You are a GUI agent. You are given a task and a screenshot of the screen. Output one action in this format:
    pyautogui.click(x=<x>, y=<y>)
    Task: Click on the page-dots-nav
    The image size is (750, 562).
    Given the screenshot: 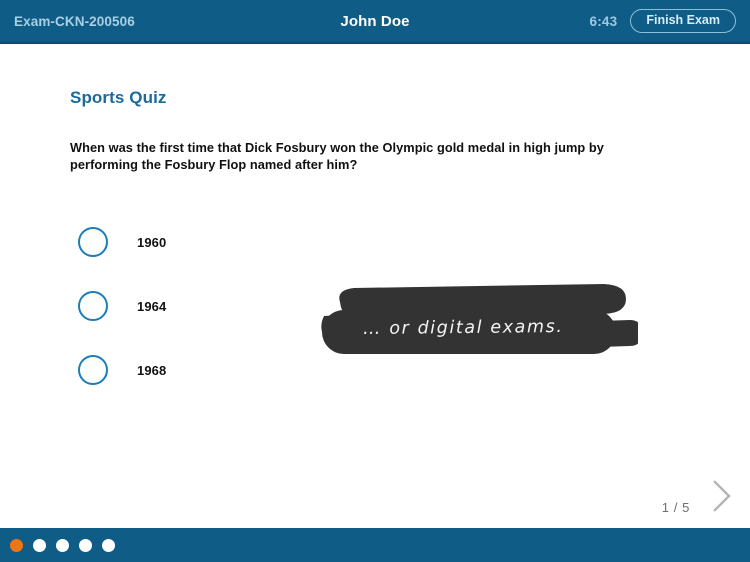 What is the action you would take?
    pyautogui.click(x=62, y=545)
    